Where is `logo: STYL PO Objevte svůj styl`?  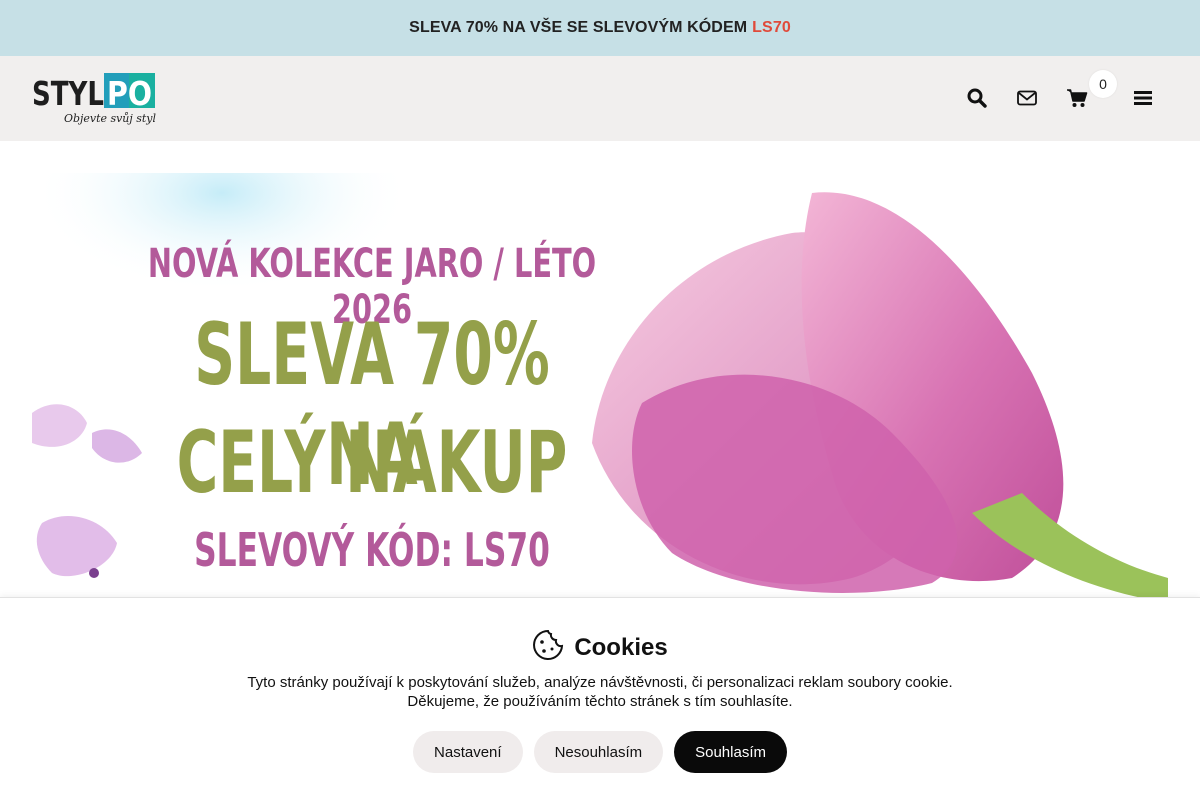 logo: STYL PO Objevte svůj styl is located at coordinates (97, 100).